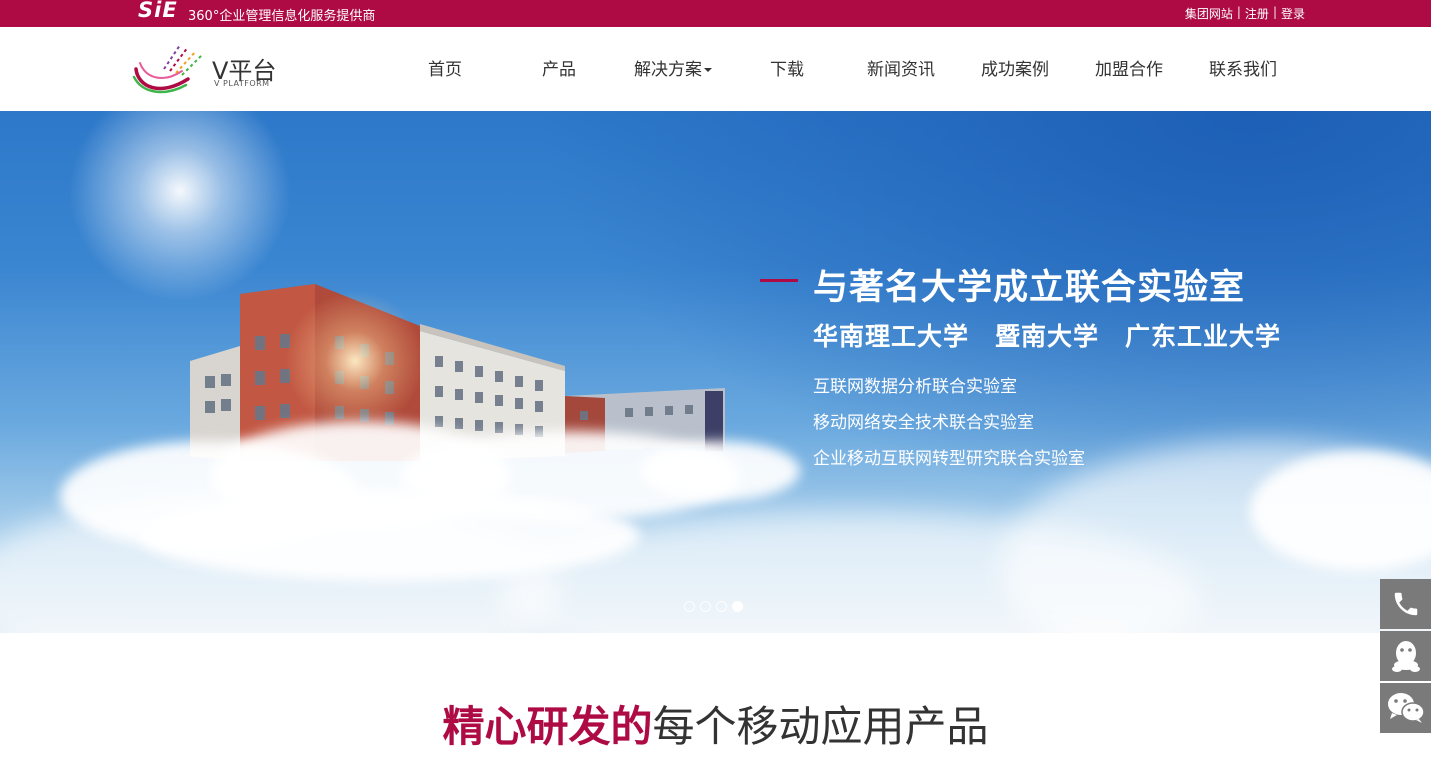 This screenshot has height=764, width=1431. I want to click on nav-label: 产品, so click(559, 70).